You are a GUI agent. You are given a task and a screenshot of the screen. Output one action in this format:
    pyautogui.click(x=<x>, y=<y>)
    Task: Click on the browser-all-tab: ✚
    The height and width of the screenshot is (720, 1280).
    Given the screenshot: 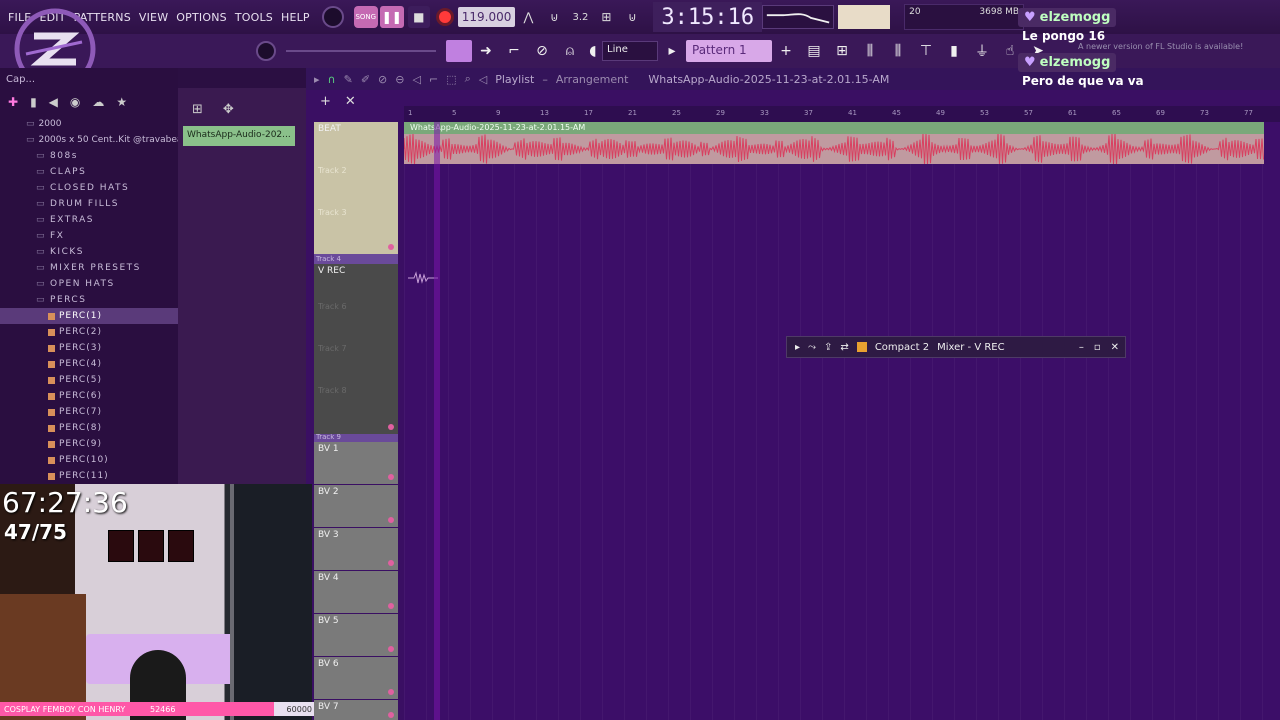 What is the action you would take?
    pyautogui.click(x=13, y=102)
    